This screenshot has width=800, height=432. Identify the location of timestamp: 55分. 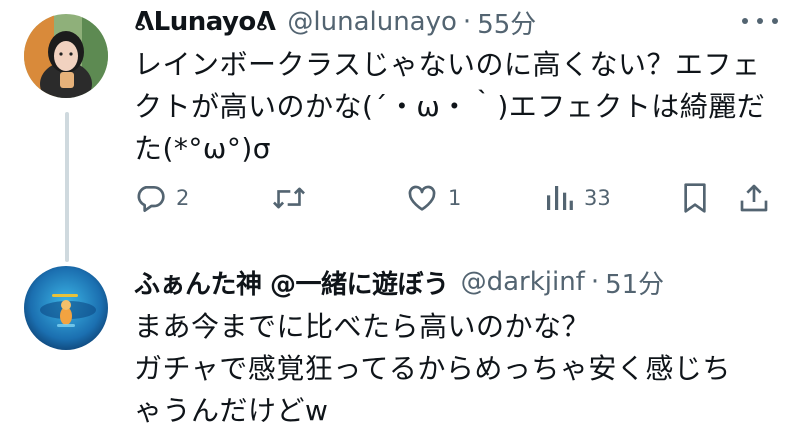
(506, 22).